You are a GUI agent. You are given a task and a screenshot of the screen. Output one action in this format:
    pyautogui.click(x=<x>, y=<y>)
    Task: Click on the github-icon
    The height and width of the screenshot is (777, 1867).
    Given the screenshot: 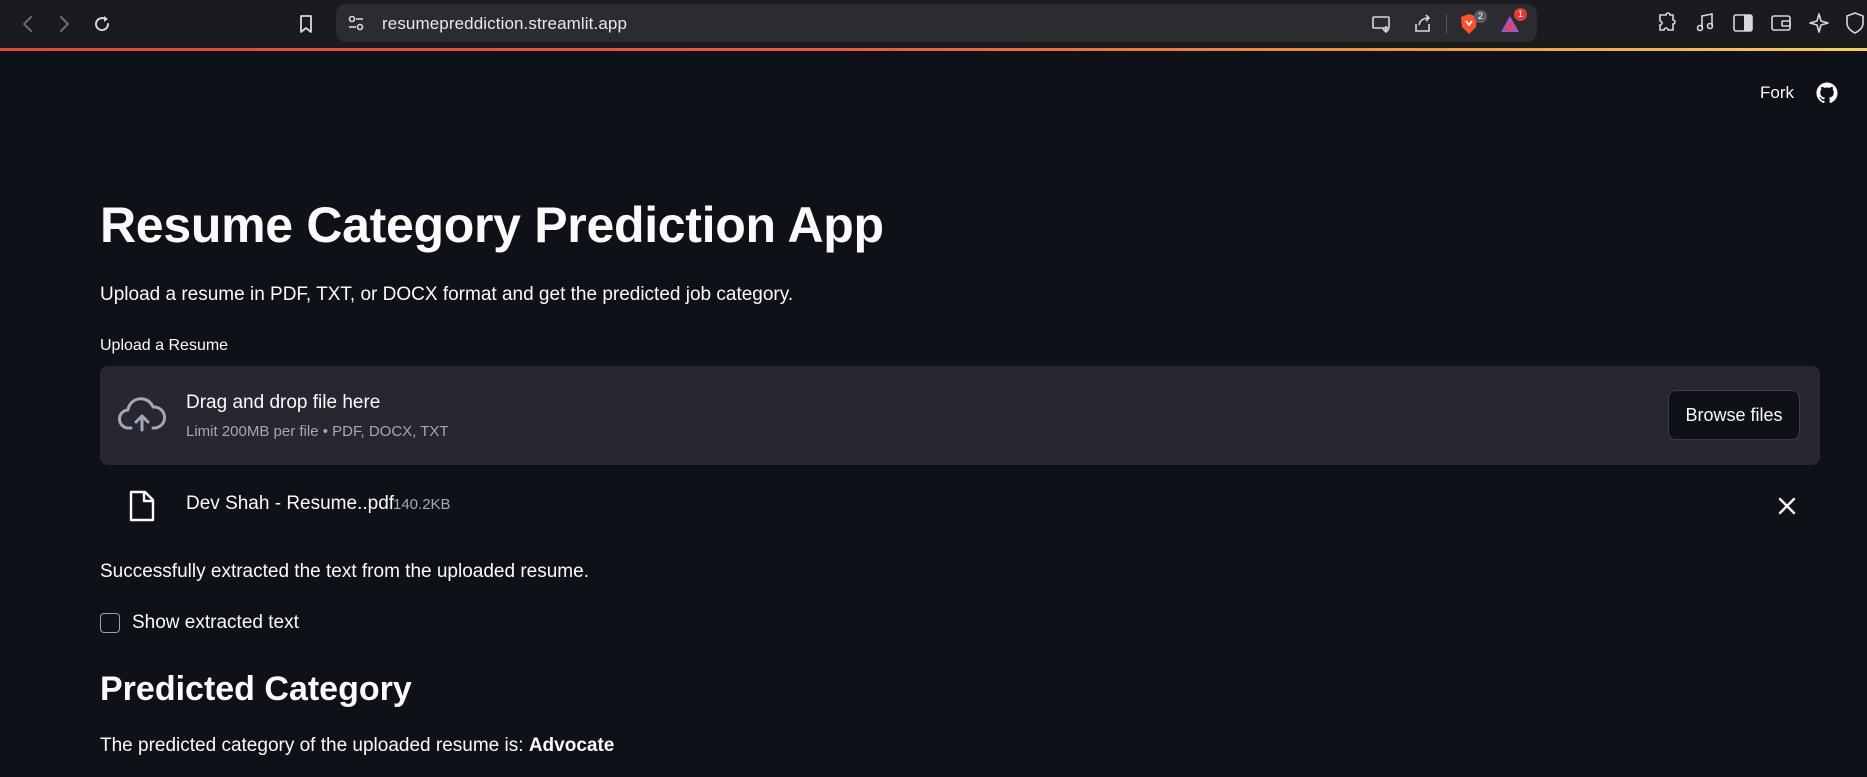 What is the action you would take?
    pyautogui.click(x=1827, y=93)
    